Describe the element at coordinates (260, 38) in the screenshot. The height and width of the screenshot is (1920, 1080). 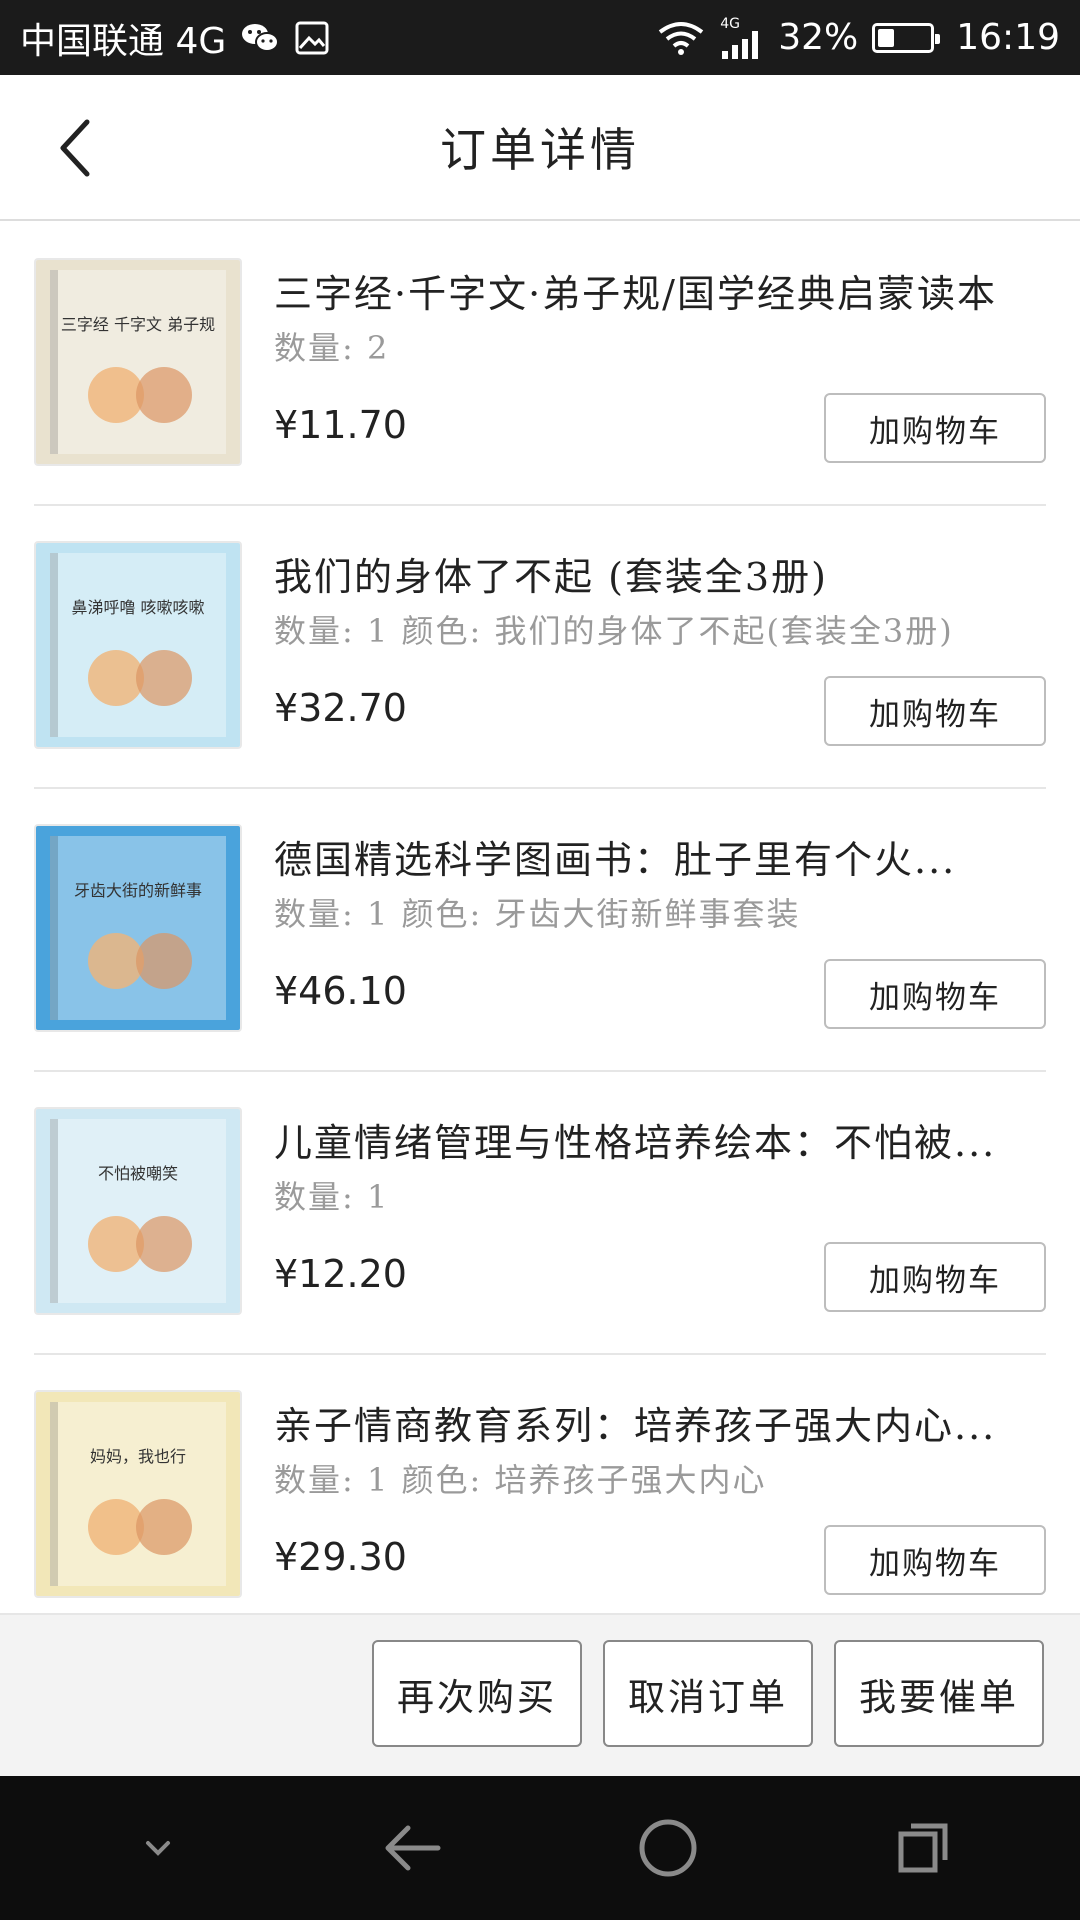
I see `wechat-icon` at that location.